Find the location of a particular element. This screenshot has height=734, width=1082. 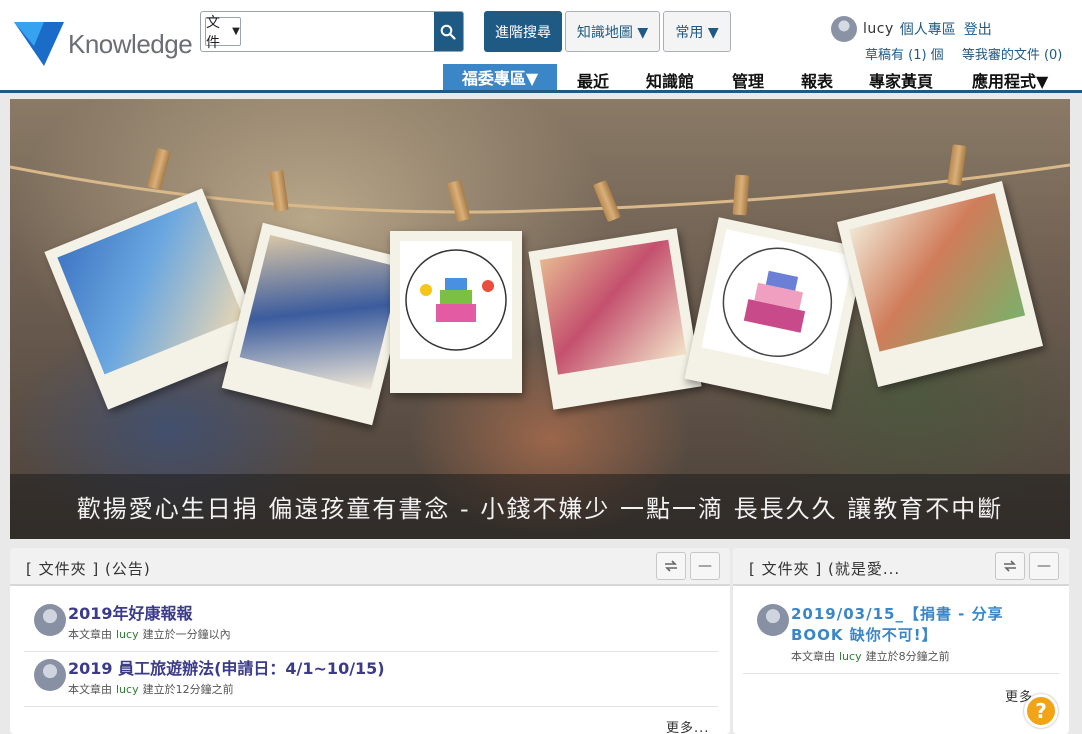

help-button: ? is located at coordinates (1041, 711).